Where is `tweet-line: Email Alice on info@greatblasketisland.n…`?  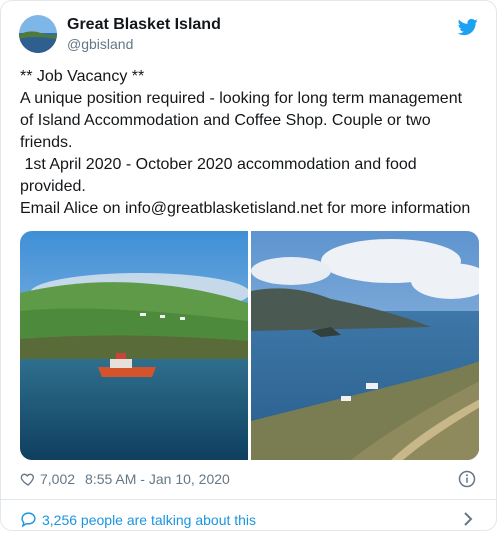
tweet-line: Email Alice on info@greatblasketisland.n… is located at coordinates (245, 208).